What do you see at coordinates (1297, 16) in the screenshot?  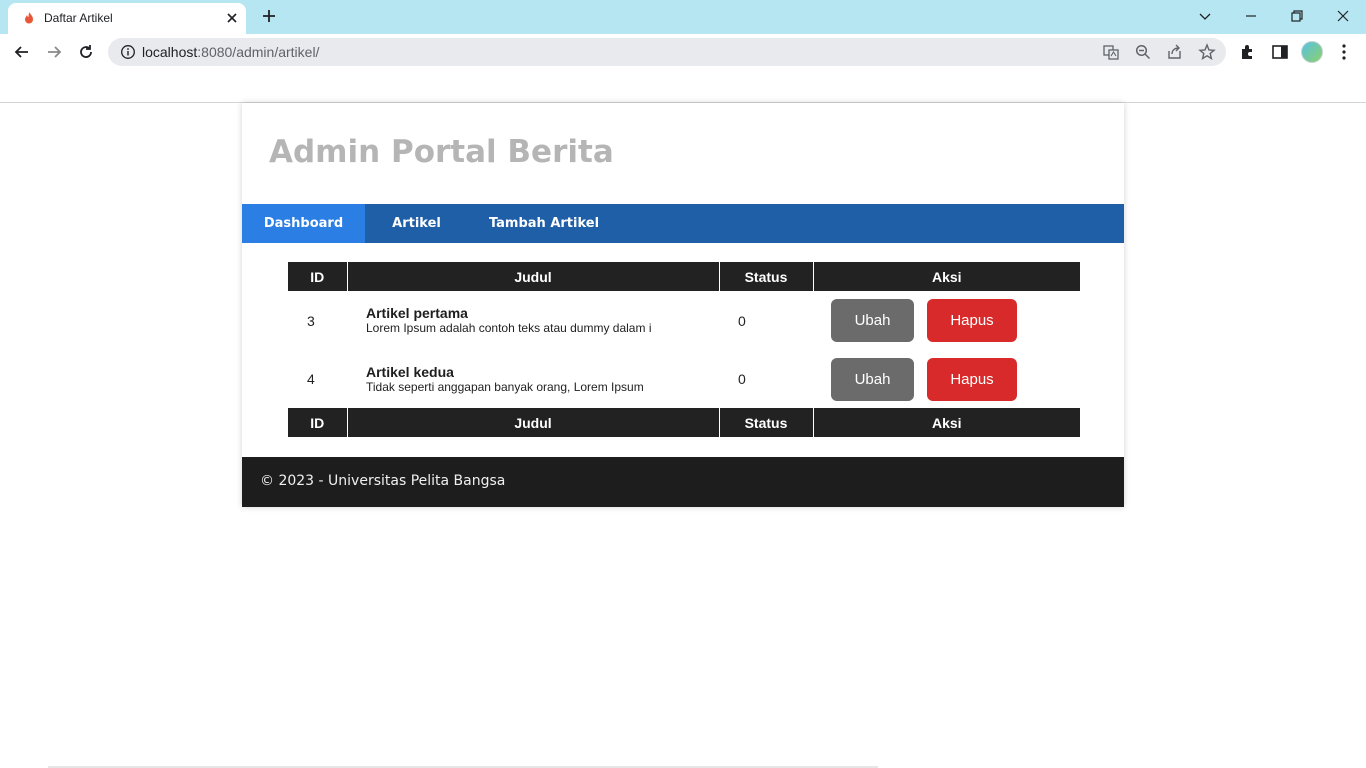 I see `restore-icon` at bounding box center [1297, 16].